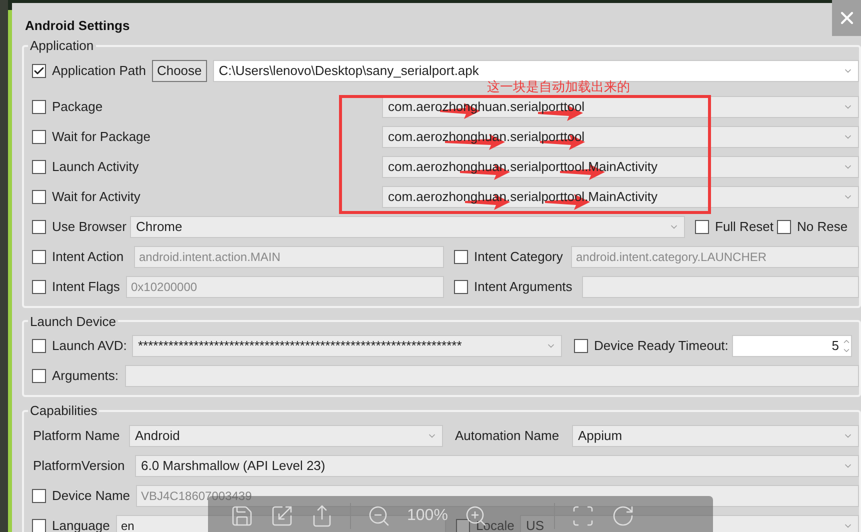 This screenshot has height=532, width=861. What do you see at coordinates (822, 227) in the screenshot?
I see `field-label: No Rese` at bounding box center [822, 227].